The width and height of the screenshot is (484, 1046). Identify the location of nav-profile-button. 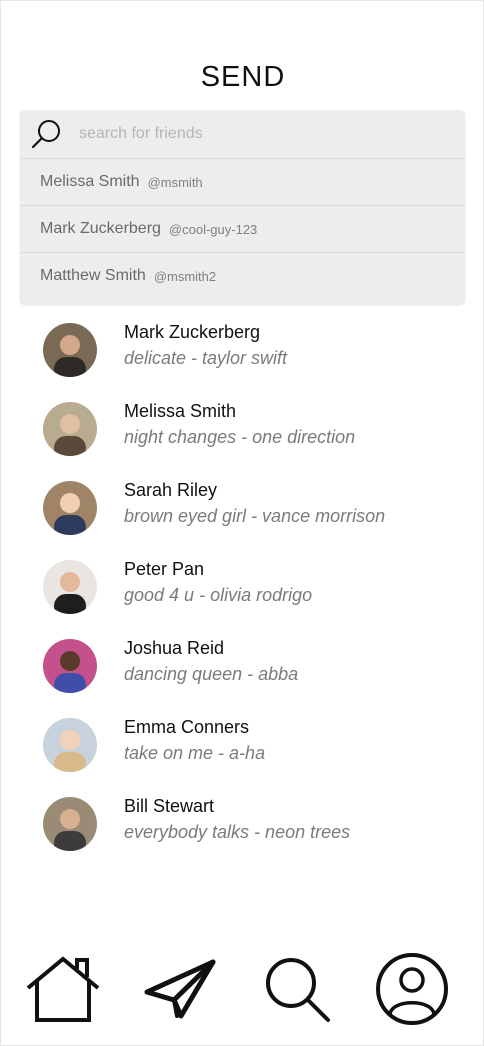
(412, 991).